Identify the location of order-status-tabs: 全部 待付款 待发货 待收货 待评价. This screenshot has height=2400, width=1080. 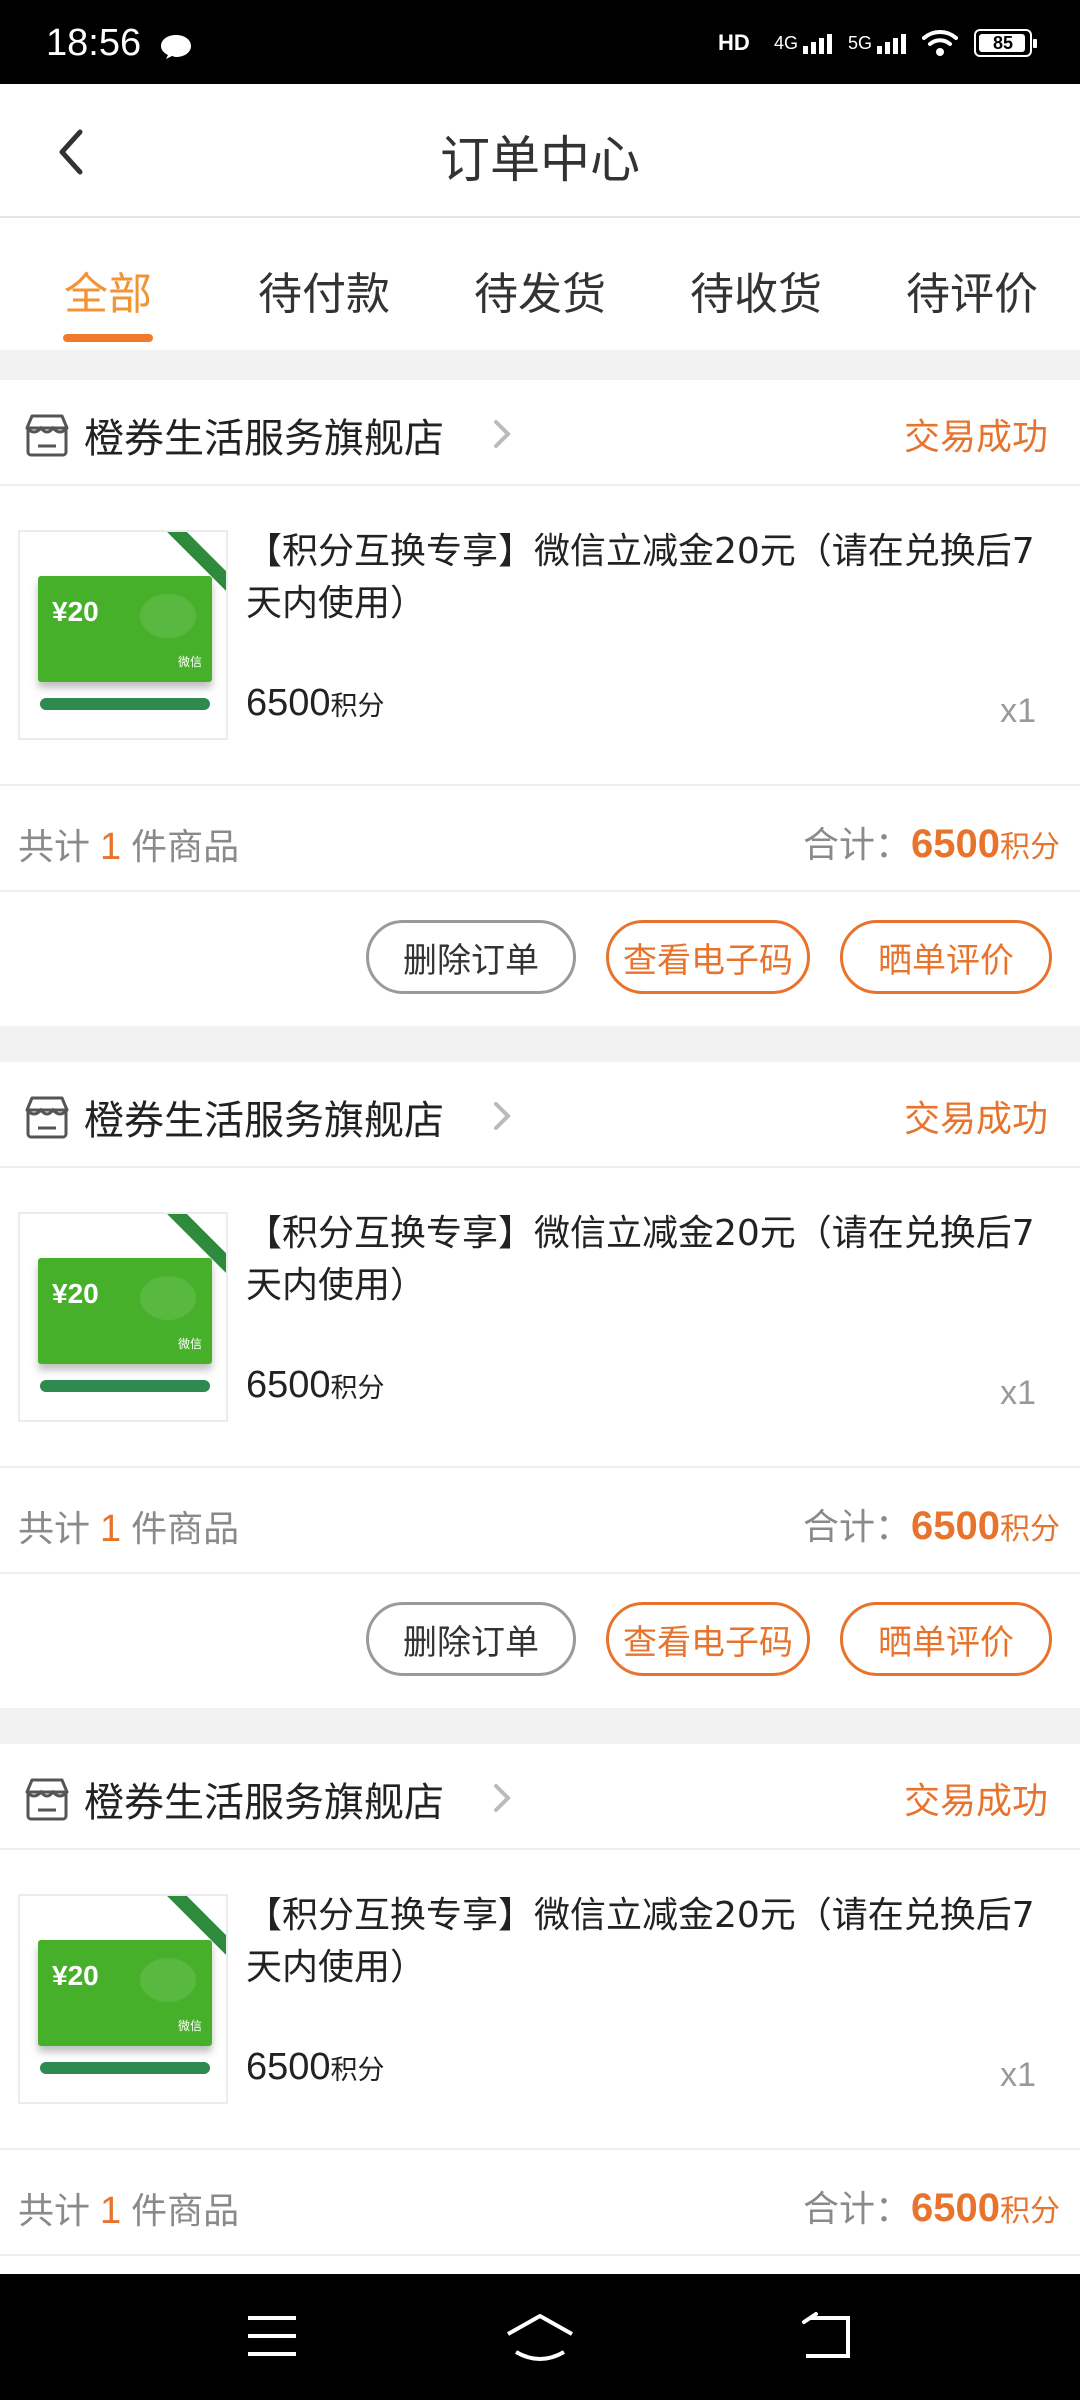
(540, 284).